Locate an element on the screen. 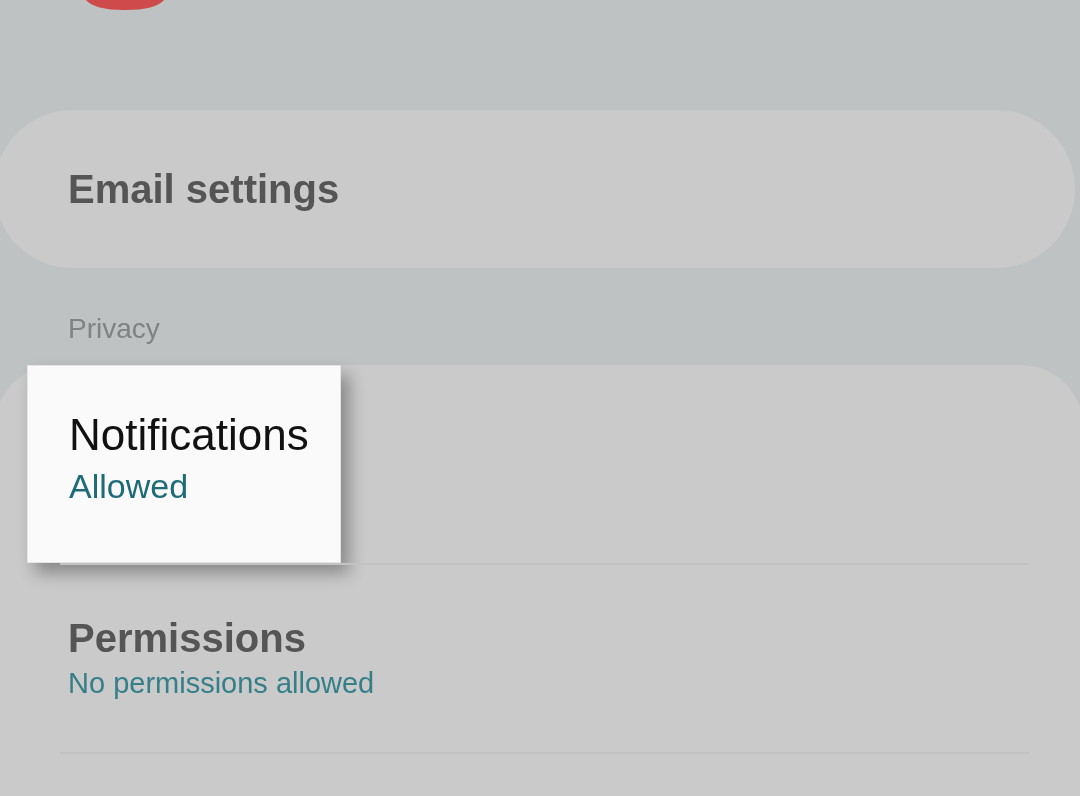 The image size is (1080, 796). section-header: Privacy is located at coordinates (114, 328).